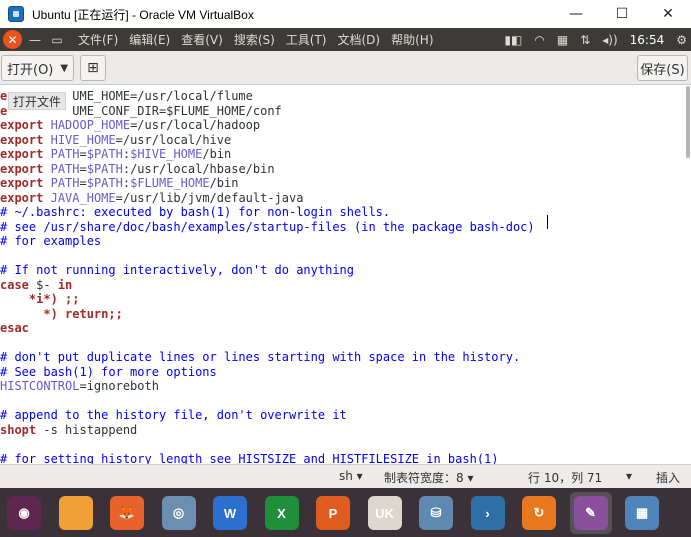 The height and width of the screenshot is (537, 691). I want to click on disk-icon: ⛁, so click(436, 513).